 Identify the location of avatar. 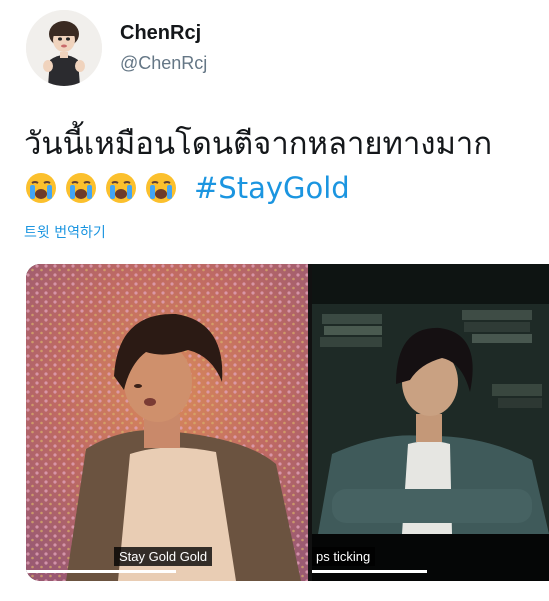
(64, 48).